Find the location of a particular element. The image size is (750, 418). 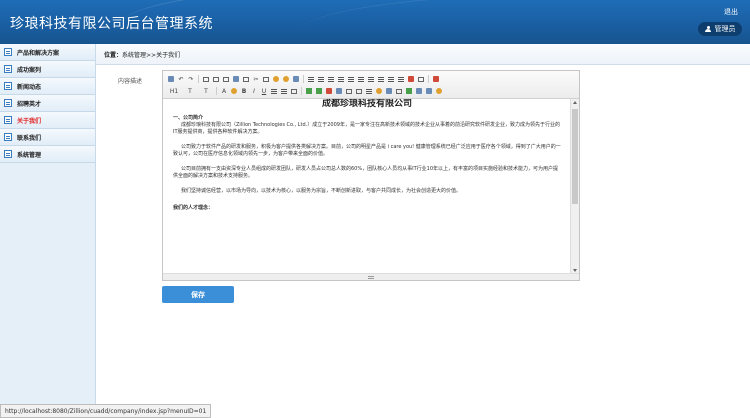

underline-button: U is located at coordinates (264, 91).